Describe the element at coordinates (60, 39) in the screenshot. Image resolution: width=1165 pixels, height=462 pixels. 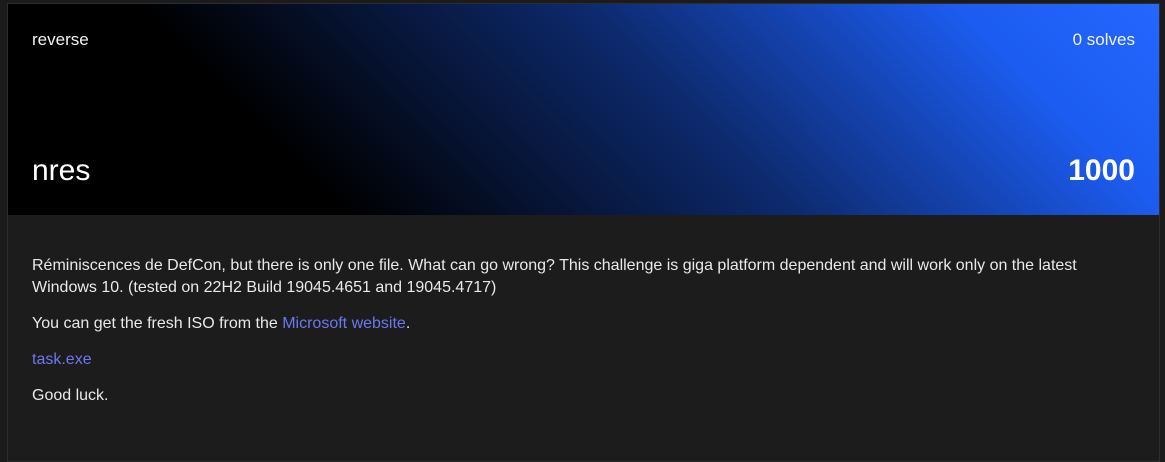
I see `challenge-category: reverse` at that location.